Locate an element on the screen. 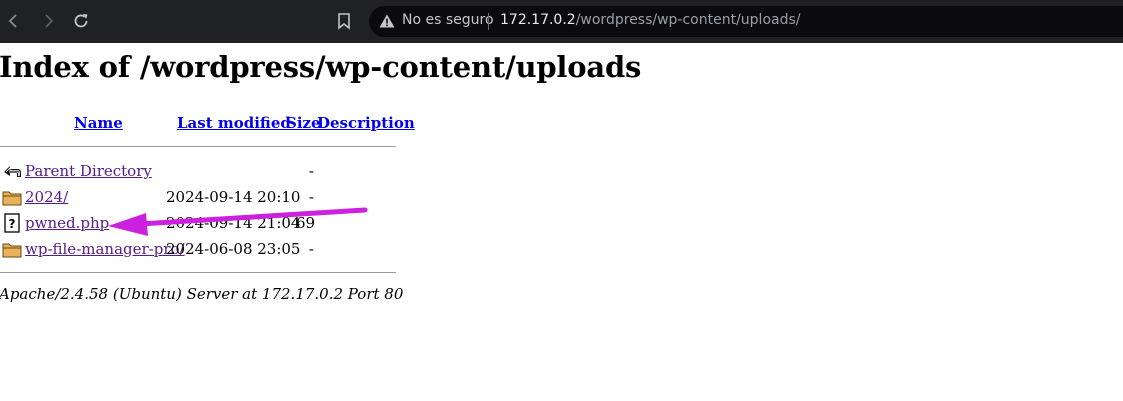 This screenshot has height=401, width=1123. table-row: 2024/ 2024-09-14 20:10 - is located at coordinates (200, 197).